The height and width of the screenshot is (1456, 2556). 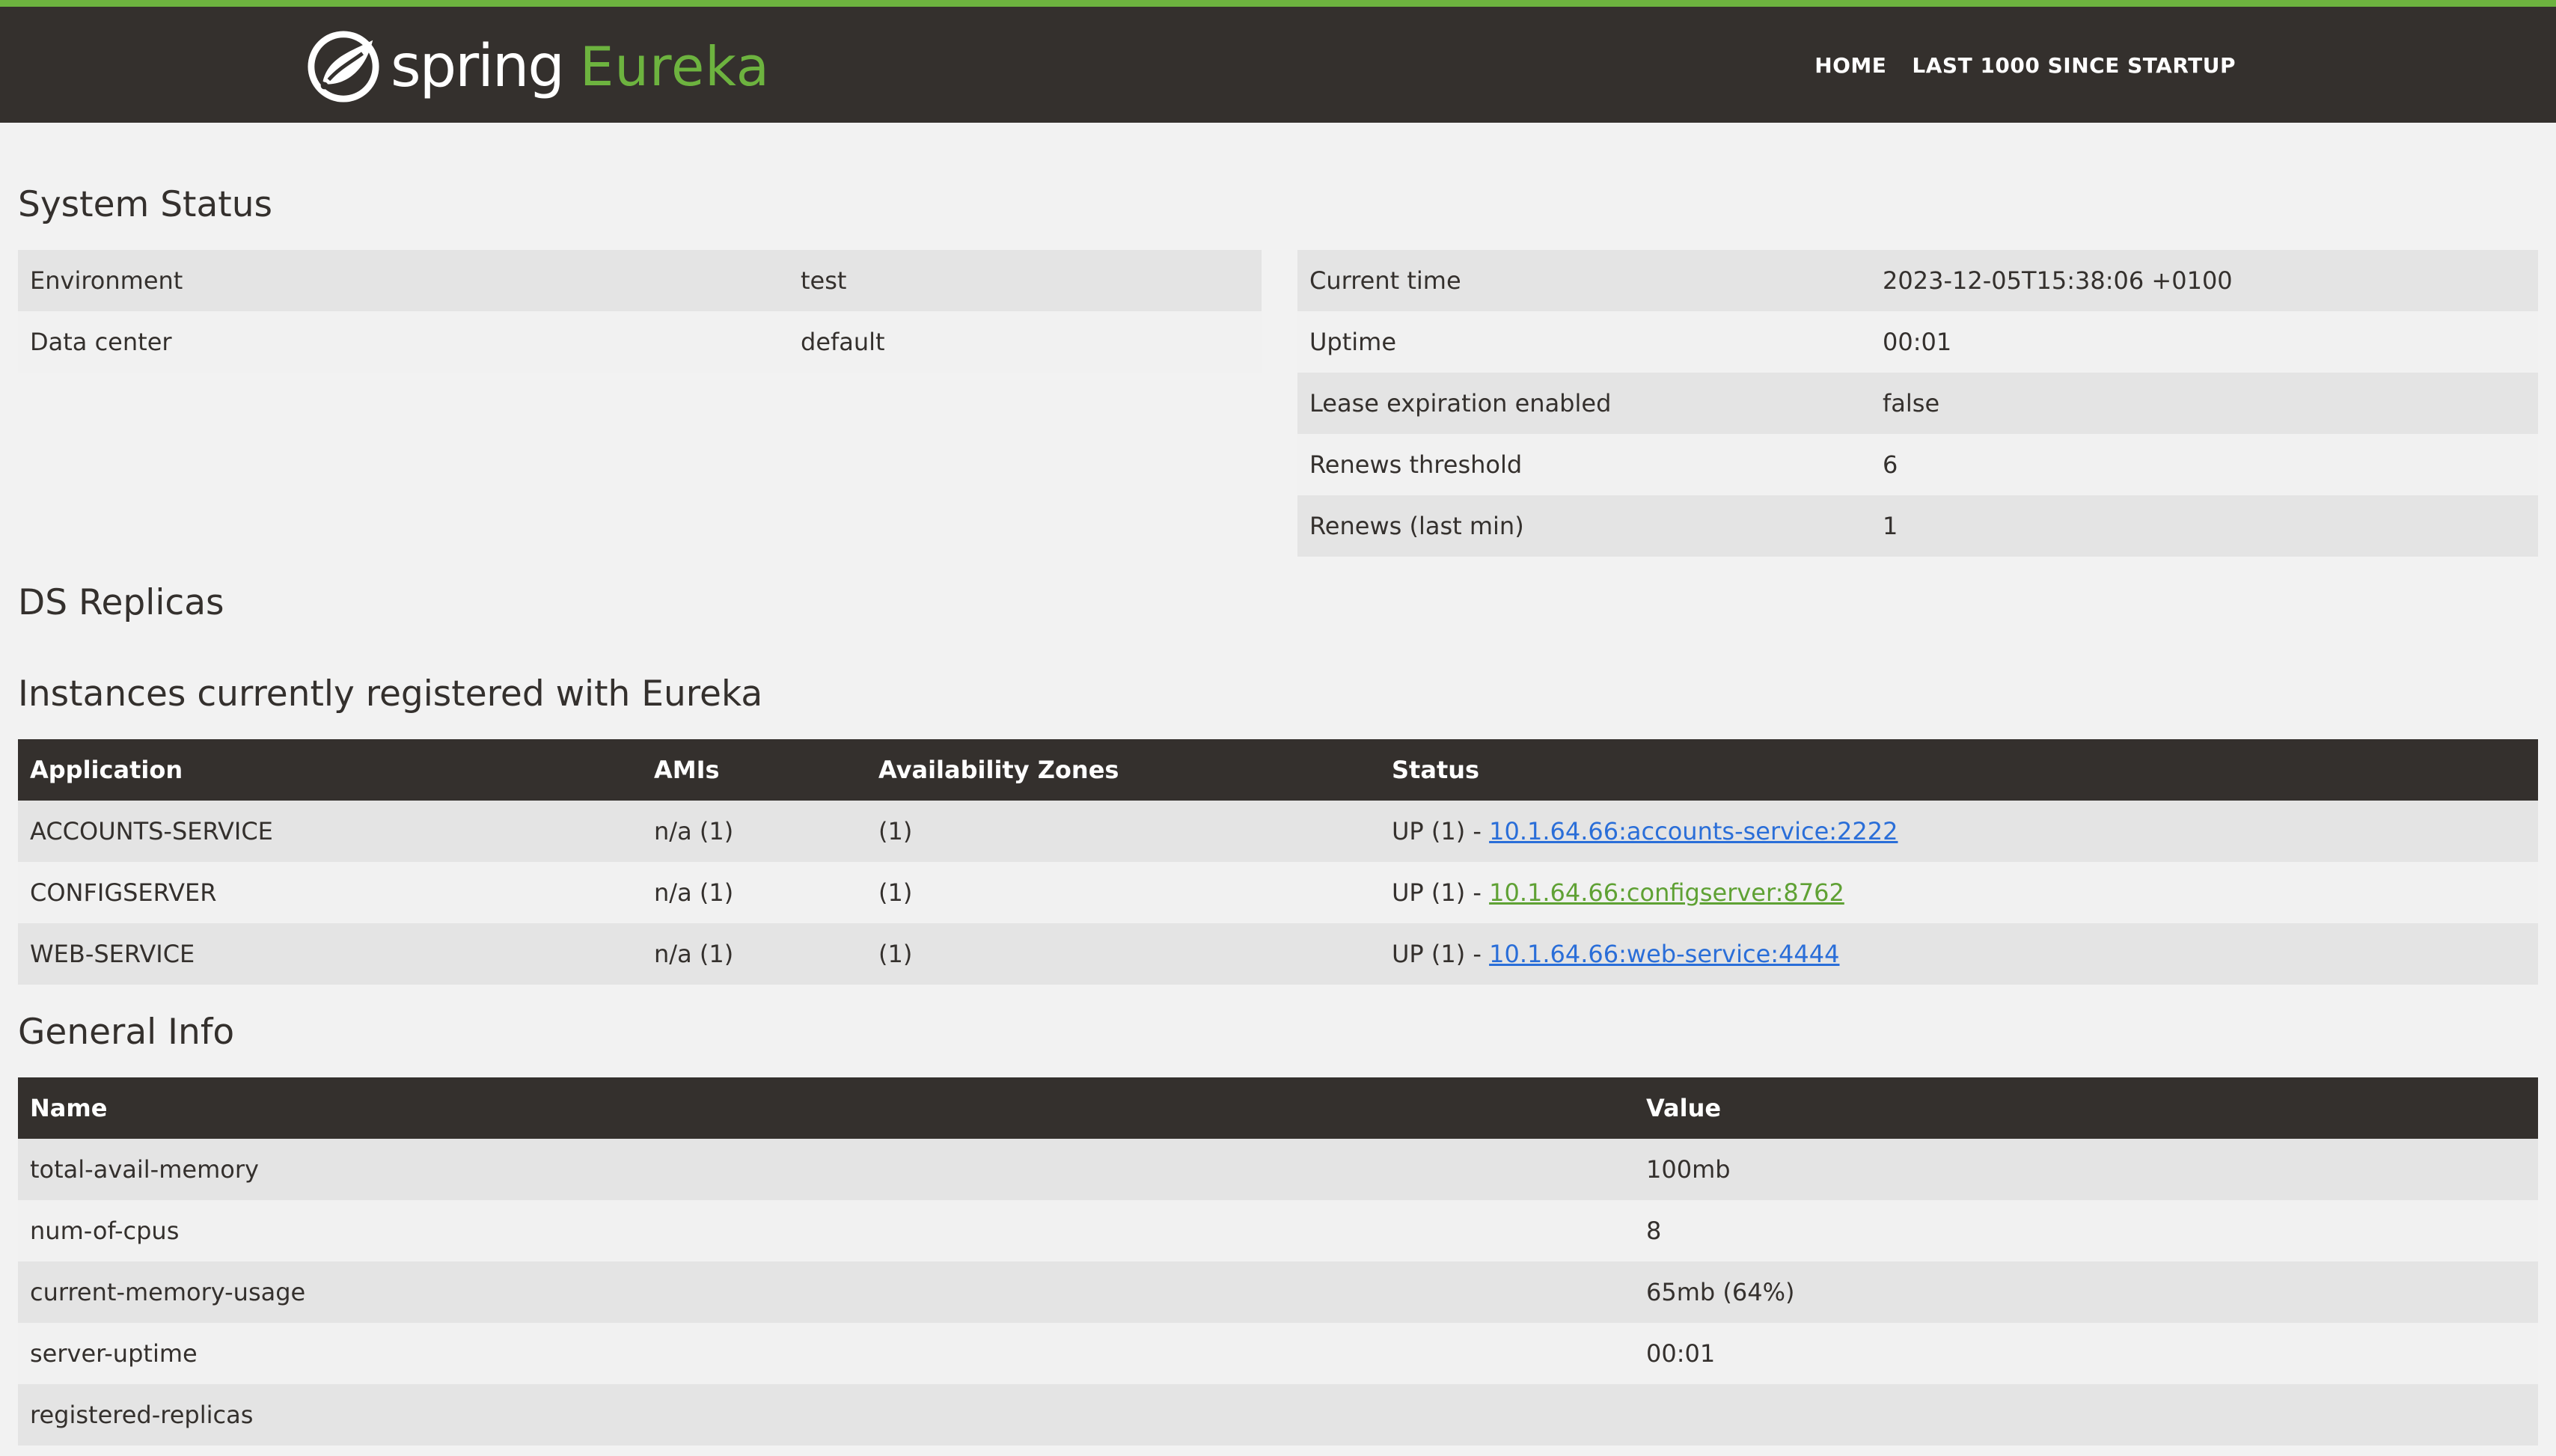 I want to click on instance-link: 10.1.64.66:web-service:4444, so click(x=1664, y=954).